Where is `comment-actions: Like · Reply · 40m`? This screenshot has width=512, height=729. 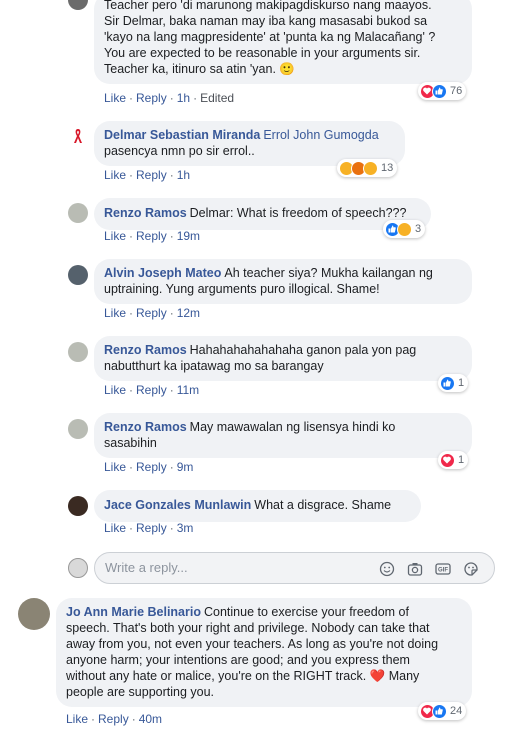
comment-actions: Like · Reply · 40m is located at coordinates (114, 719).